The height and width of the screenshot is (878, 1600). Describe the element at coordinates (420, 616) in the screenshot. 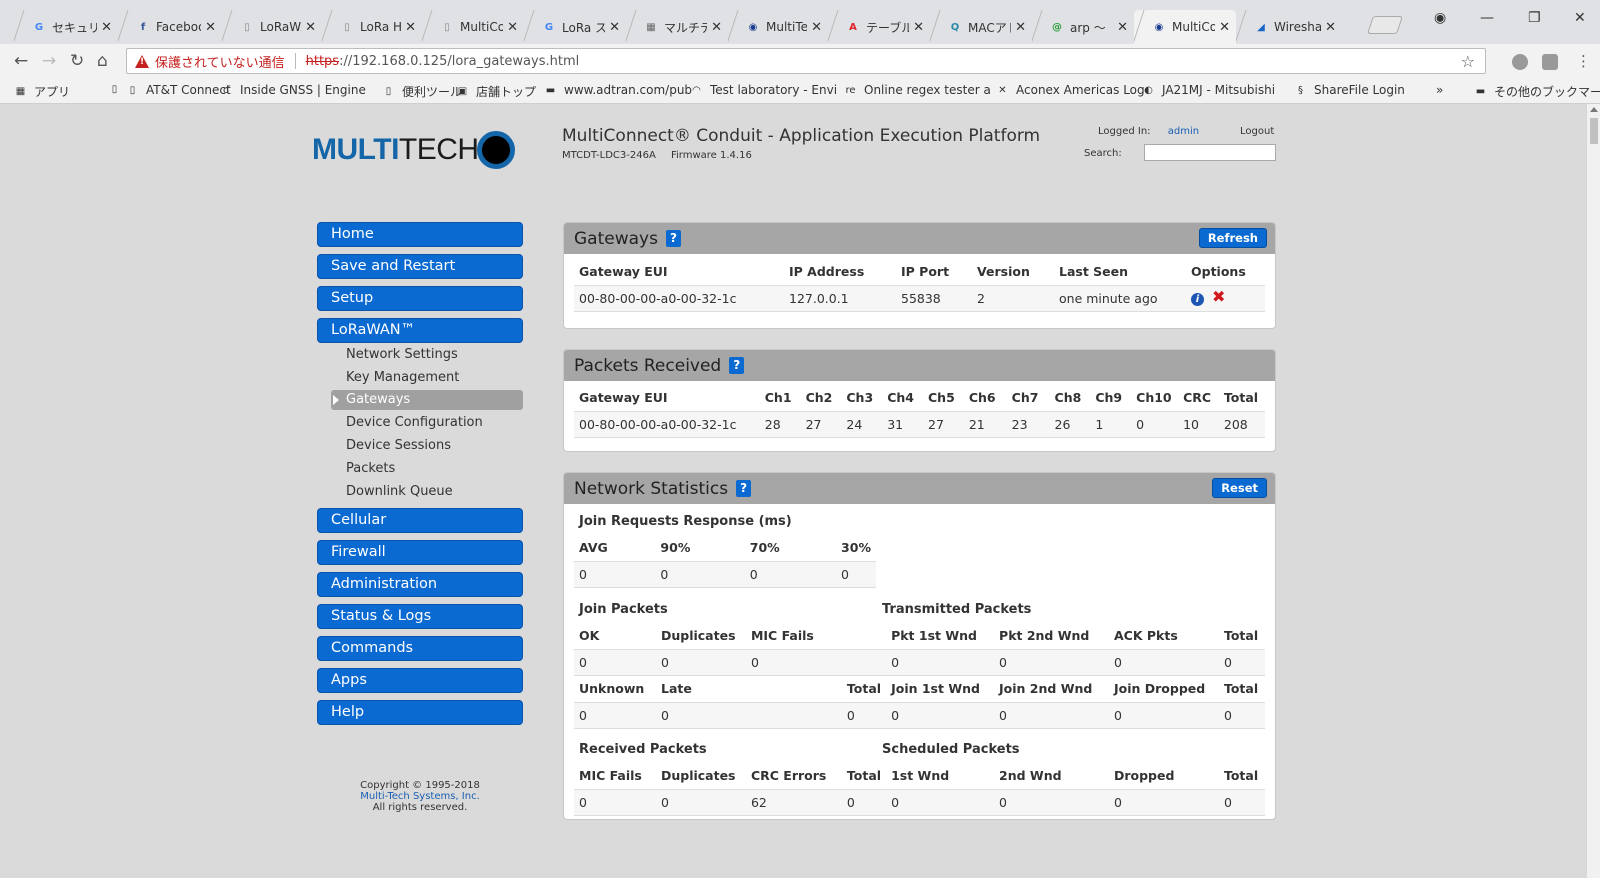

I see `sidebar-item-status-logs: Status & Logs` at that location.